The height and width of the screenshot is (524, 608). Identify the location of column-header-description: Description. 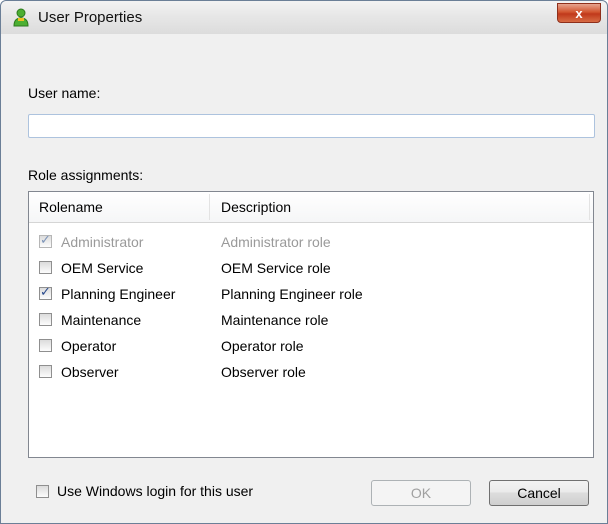
(251, 207).